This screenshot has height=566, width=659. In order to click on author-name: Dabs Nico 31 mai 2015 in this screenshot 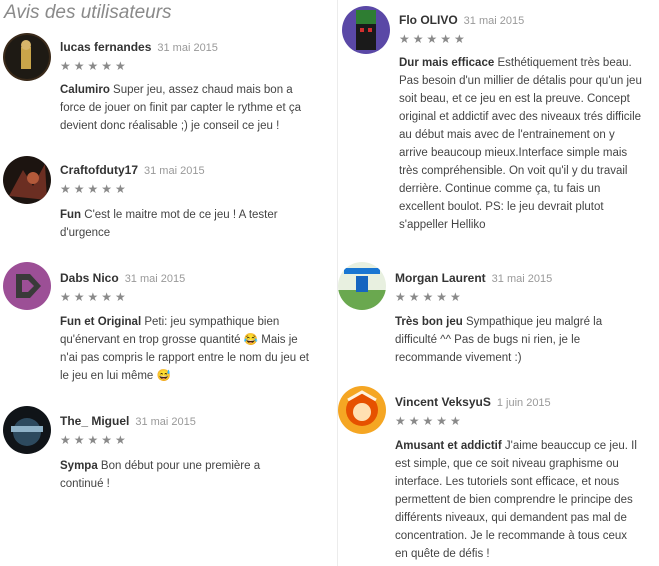, I will do `click(122, 278)`.